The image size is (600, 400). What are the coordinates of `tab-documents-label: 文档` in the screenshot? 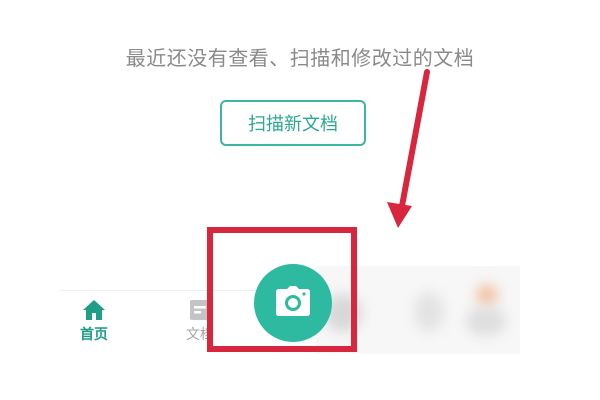 It's located at (200, 335).